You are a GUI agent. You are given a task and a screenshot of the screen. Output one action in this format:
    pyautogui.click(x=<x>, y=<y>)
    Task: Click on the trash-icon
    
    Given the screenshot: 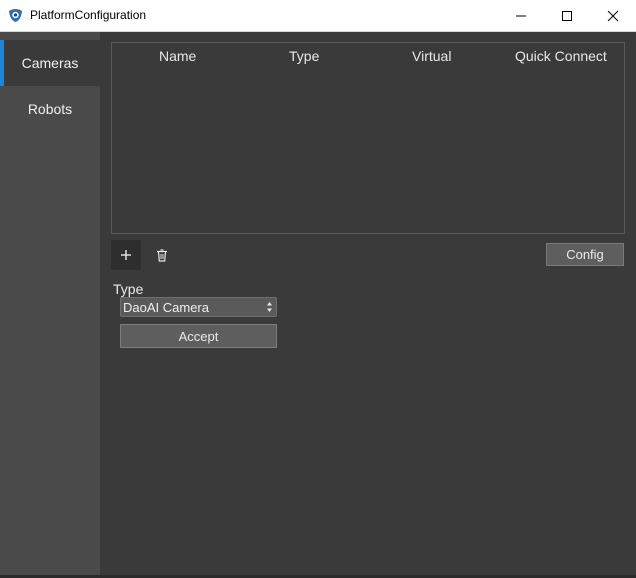 What is the action you would take?
    pyautogui.click(x=162, y=255)
    